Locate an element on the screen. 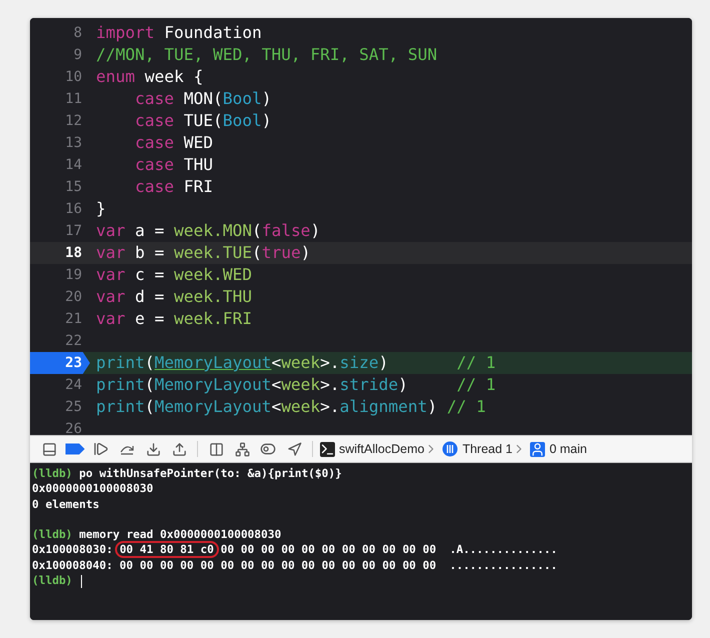  code-line: var e = week.FRI is located at coordinates (174, 319).